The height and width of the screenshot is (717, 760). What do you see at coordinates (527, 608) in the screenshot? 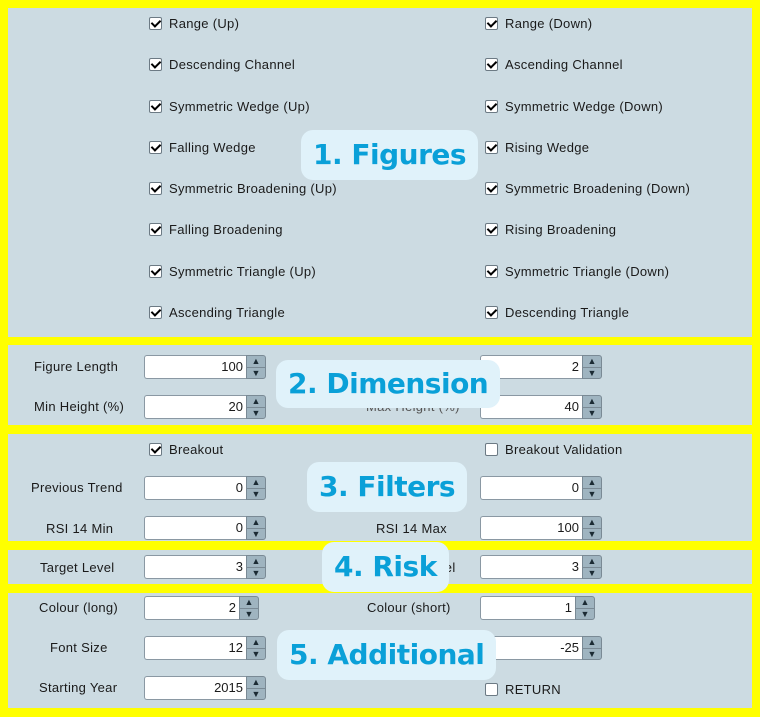
I see `colour-short-input: 1` at bounding box center [527, 608].